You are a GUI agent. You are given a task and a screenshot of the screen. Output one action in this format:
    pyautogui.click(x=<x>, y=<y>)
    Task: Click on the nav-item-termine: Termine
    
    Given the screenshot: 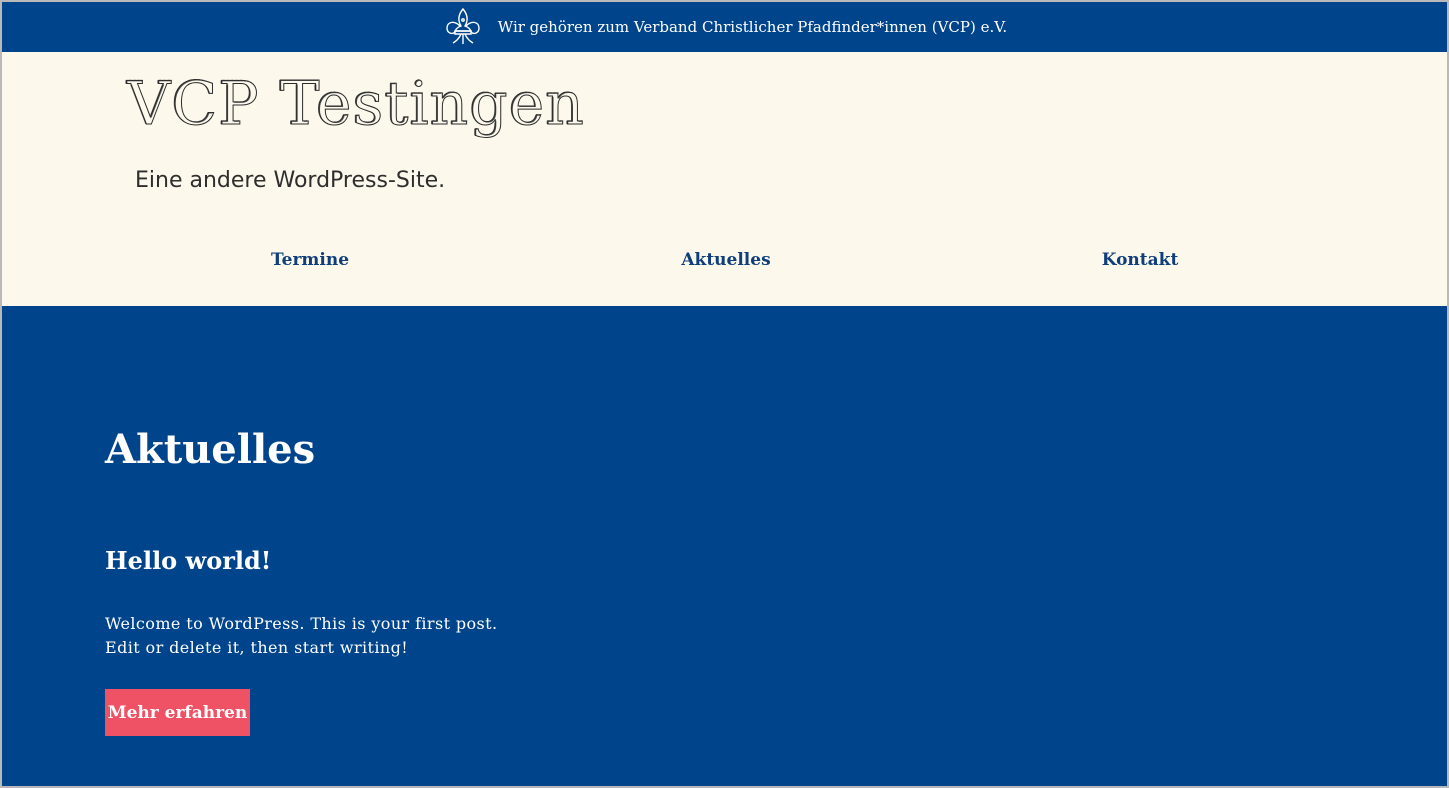 What is the action you would take?
    pyautogui.click(x=310, y=260)
    